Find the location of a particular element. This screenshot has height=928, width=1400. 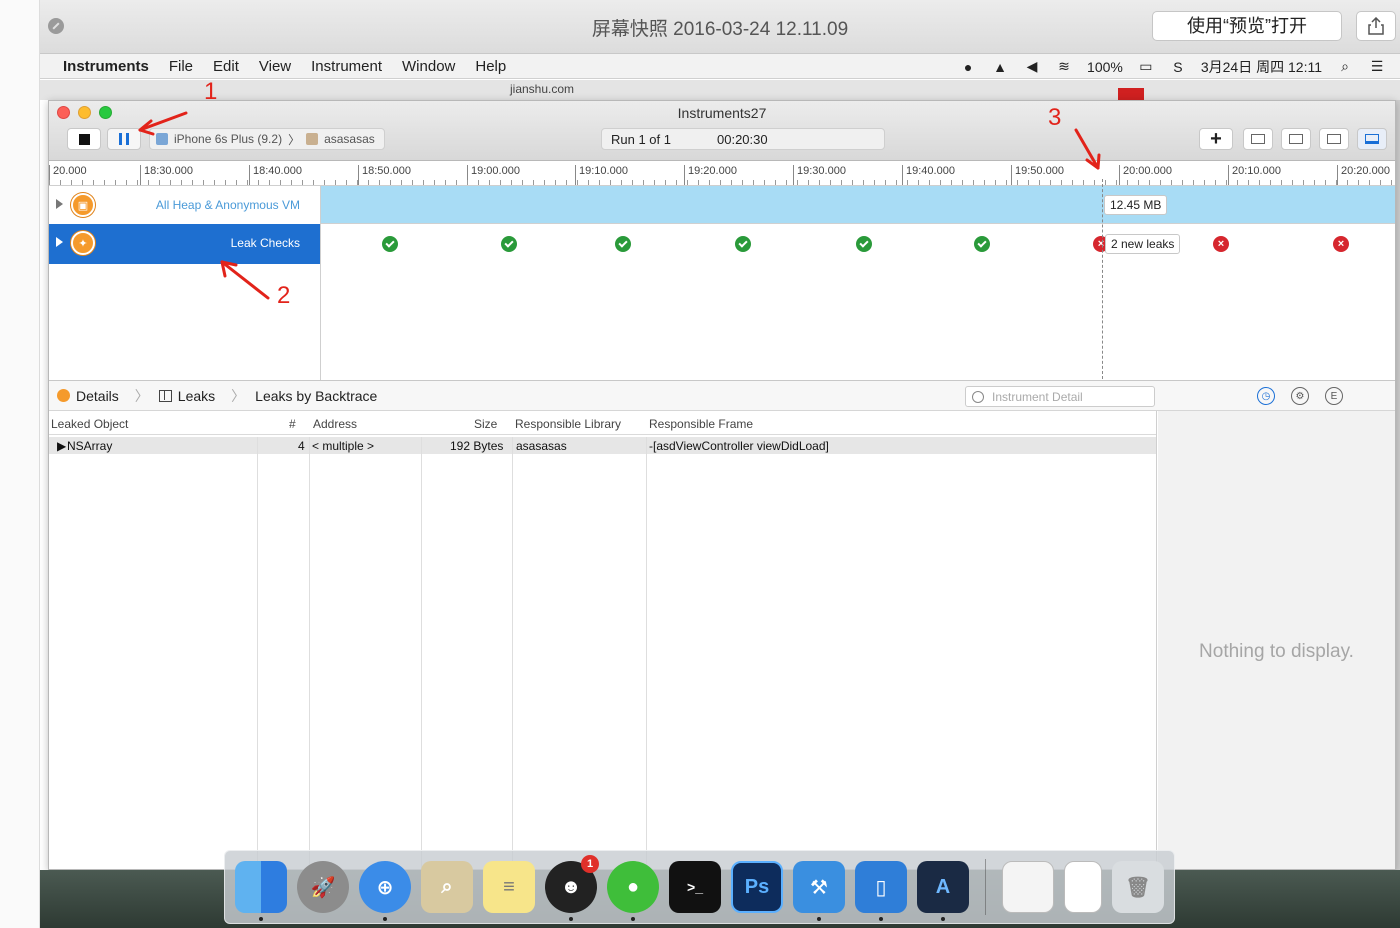

pause-recording-button is located at coordinates (124, 139).